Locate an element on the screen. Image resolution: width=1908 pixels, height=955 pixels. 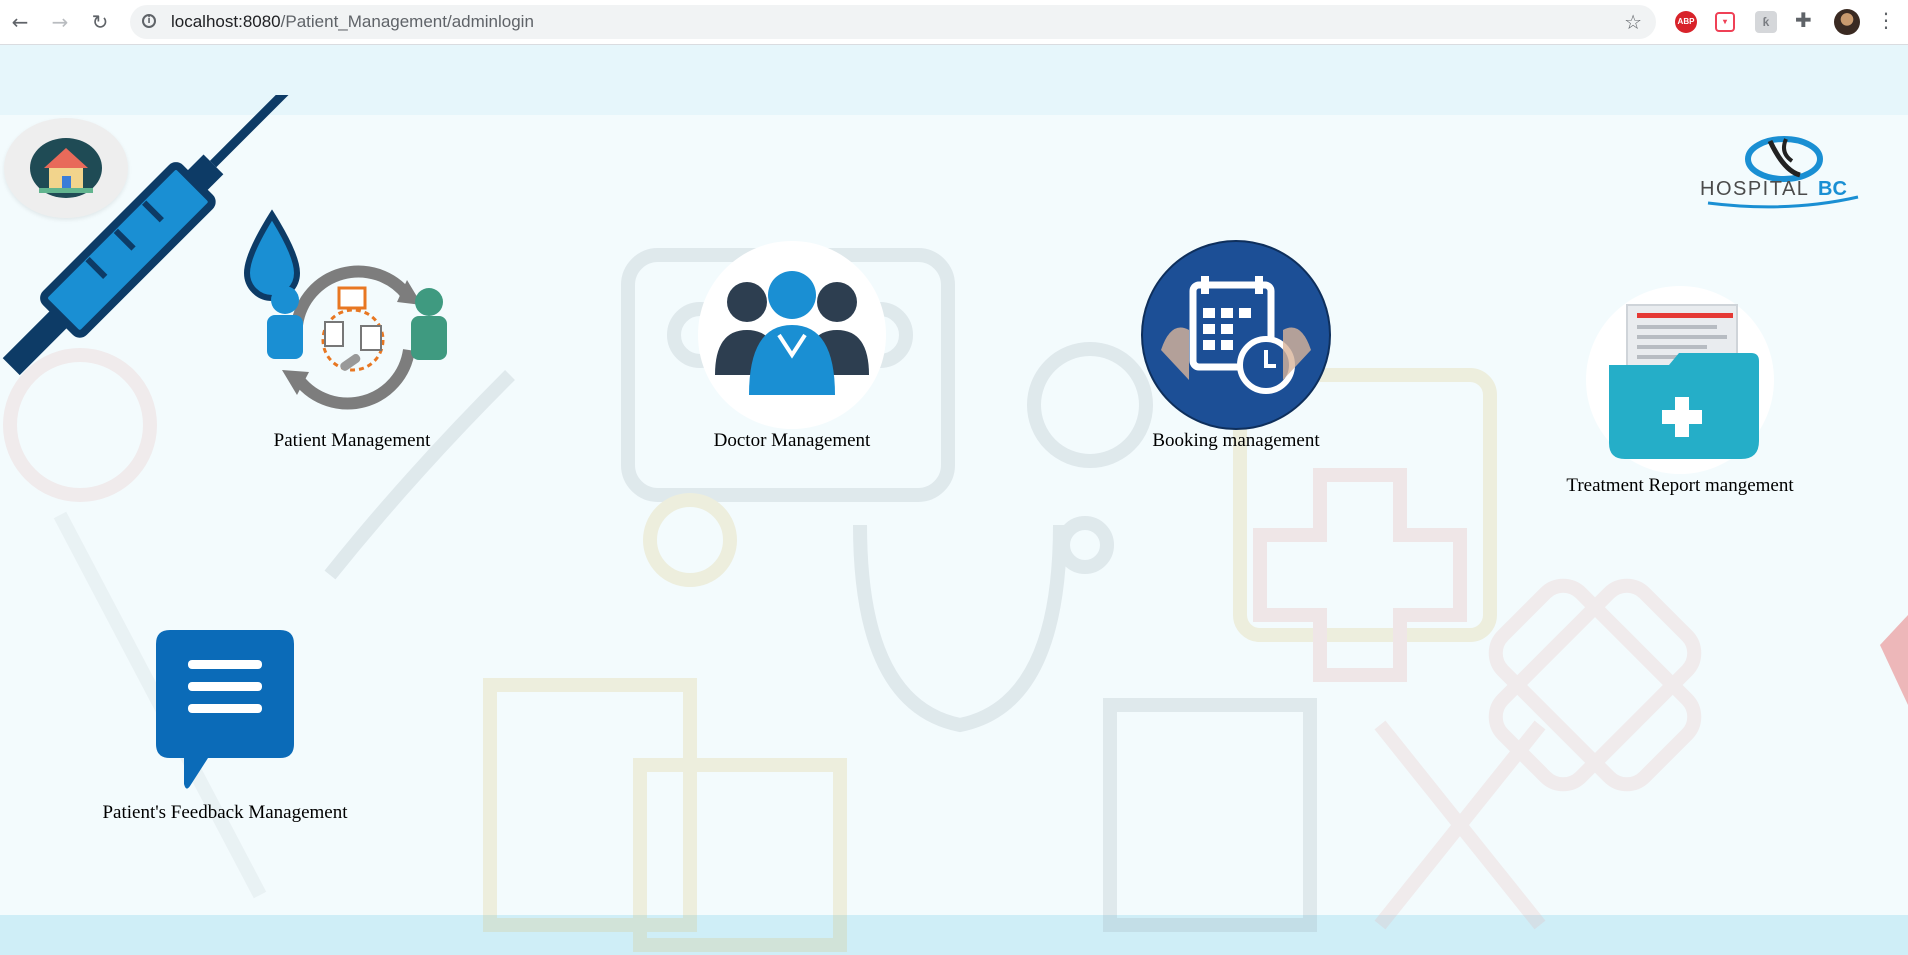
home-button is located at coordinates (66, 168).